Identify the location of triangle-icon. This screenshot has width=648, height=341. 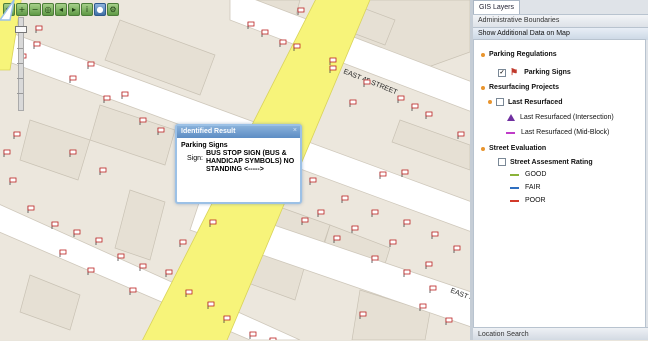
(511, 117).